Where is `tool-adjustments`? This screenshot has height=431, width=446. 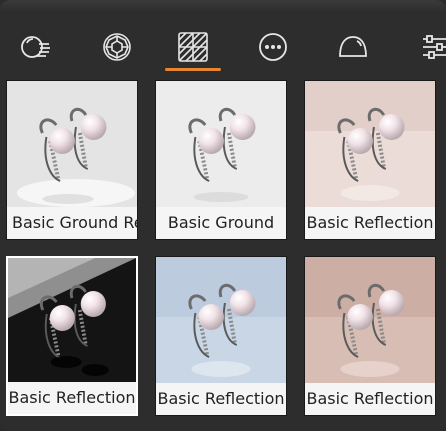
tool-adjustments is located at coordinates (424, 47).